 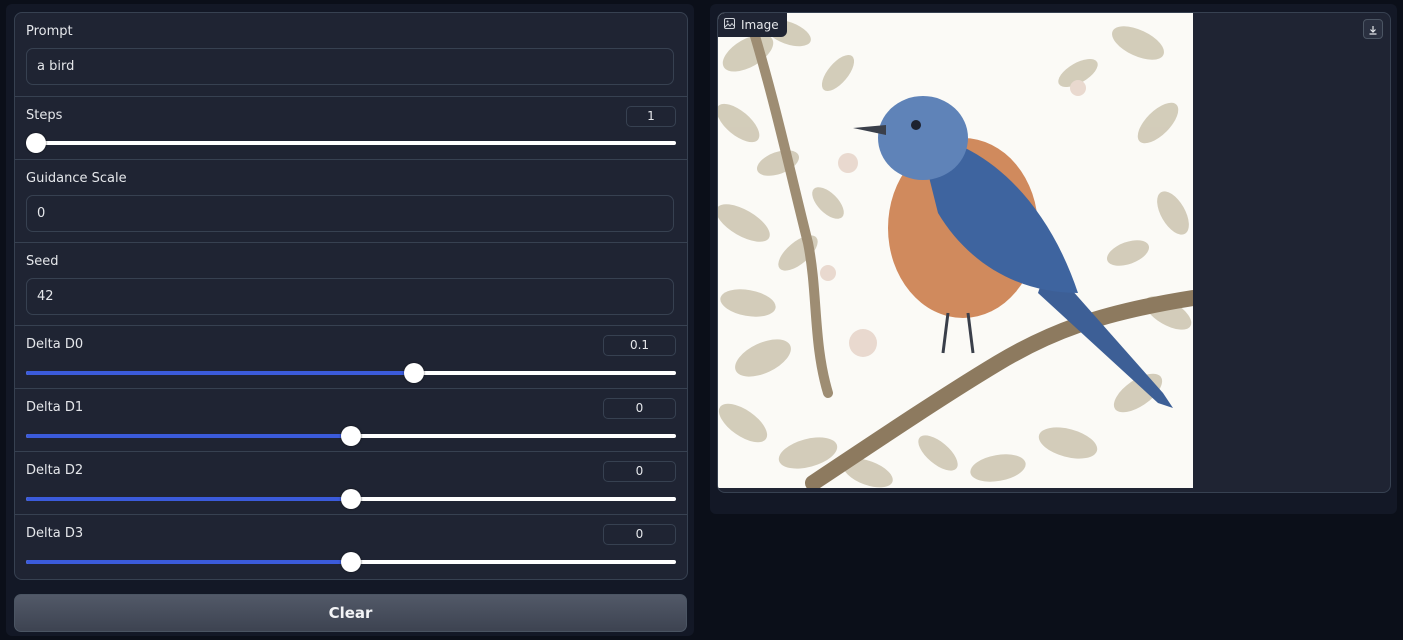 What do you see at coordinates (76, 178) in the screenshot?
I see `guidance-label: Guidance Scale` at bounding box center [76, 178].